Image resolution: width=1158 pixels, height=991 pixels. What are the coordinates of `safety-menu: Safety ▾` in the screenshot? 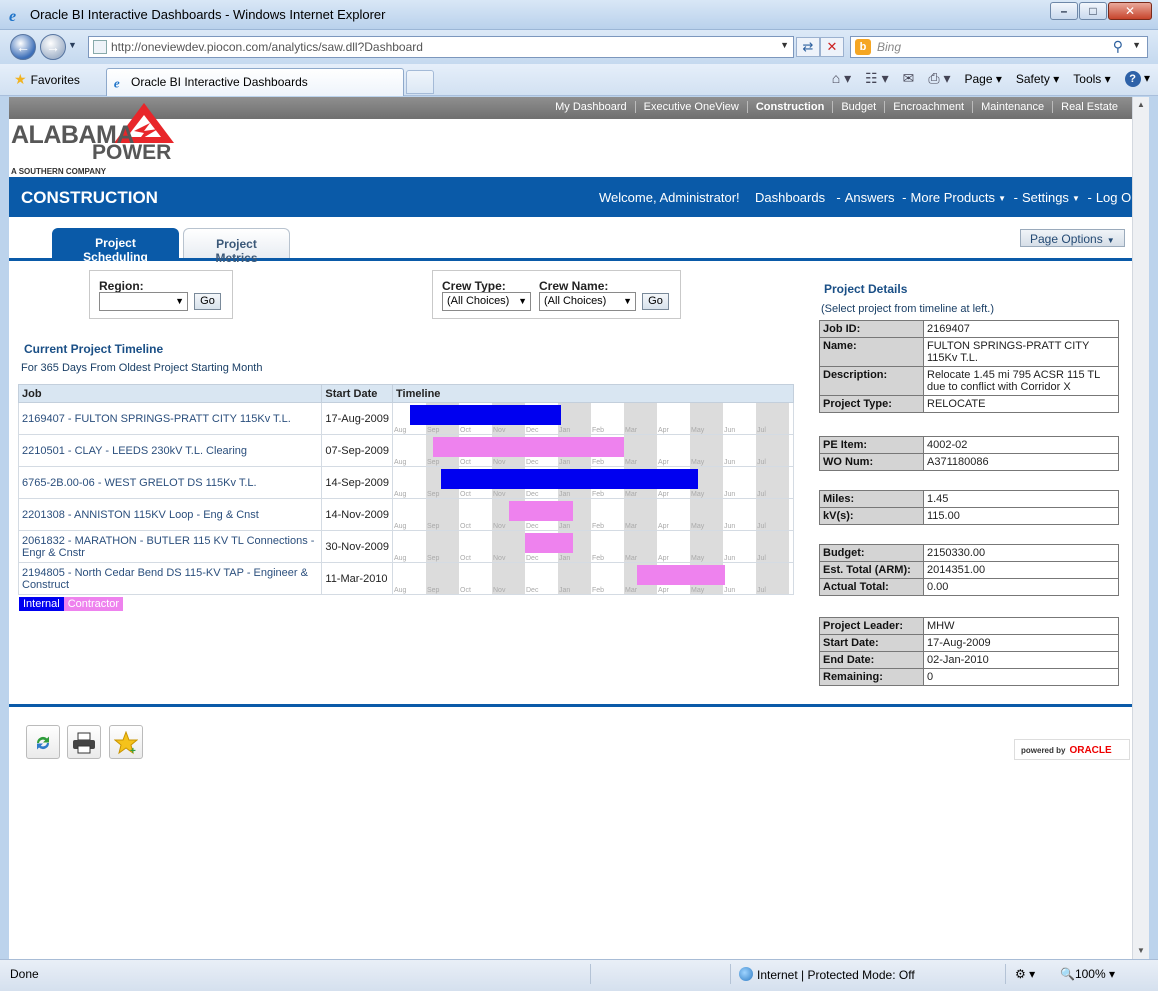 It's located at (1037, 79).